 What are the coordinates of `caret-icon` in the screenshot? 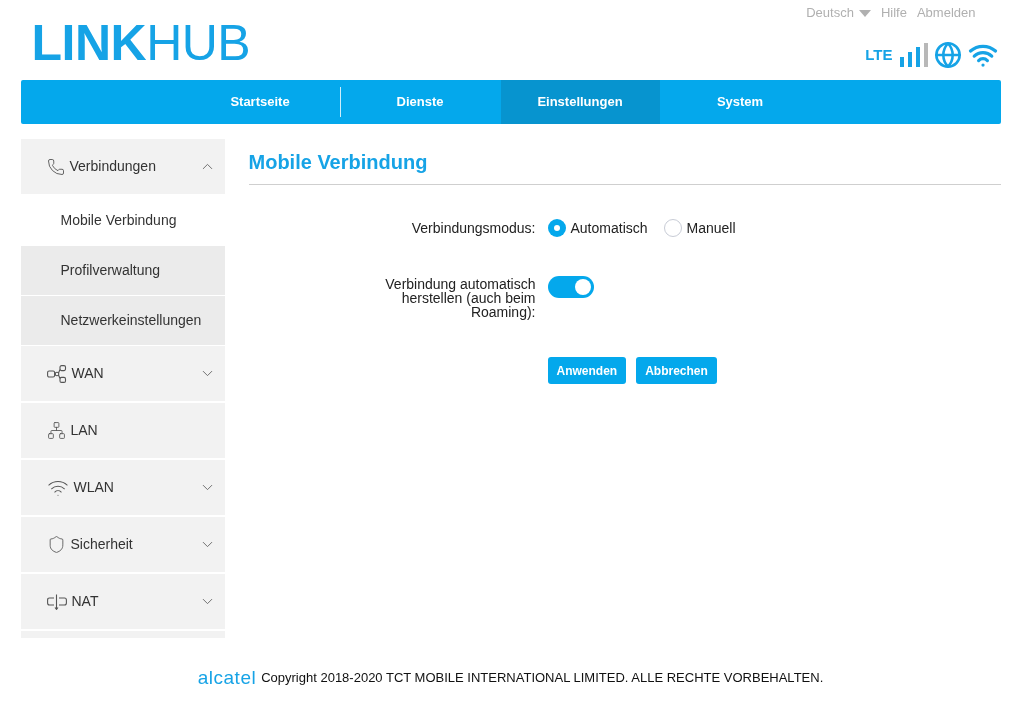 It's located at (864, 13).